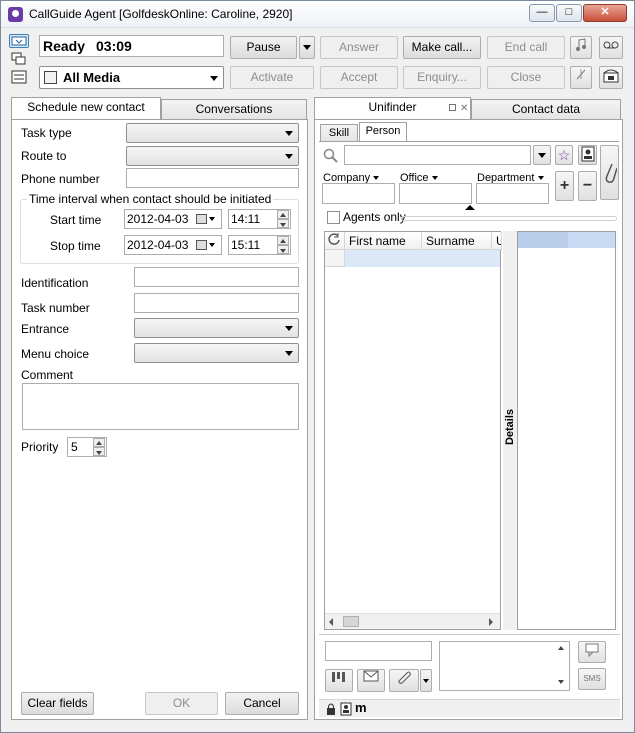 The width and height of the screenshot is (635, 733). Describe the element at coordinates (333, 217) in the screenshot. I see `agents-only-checkbox` at that location.